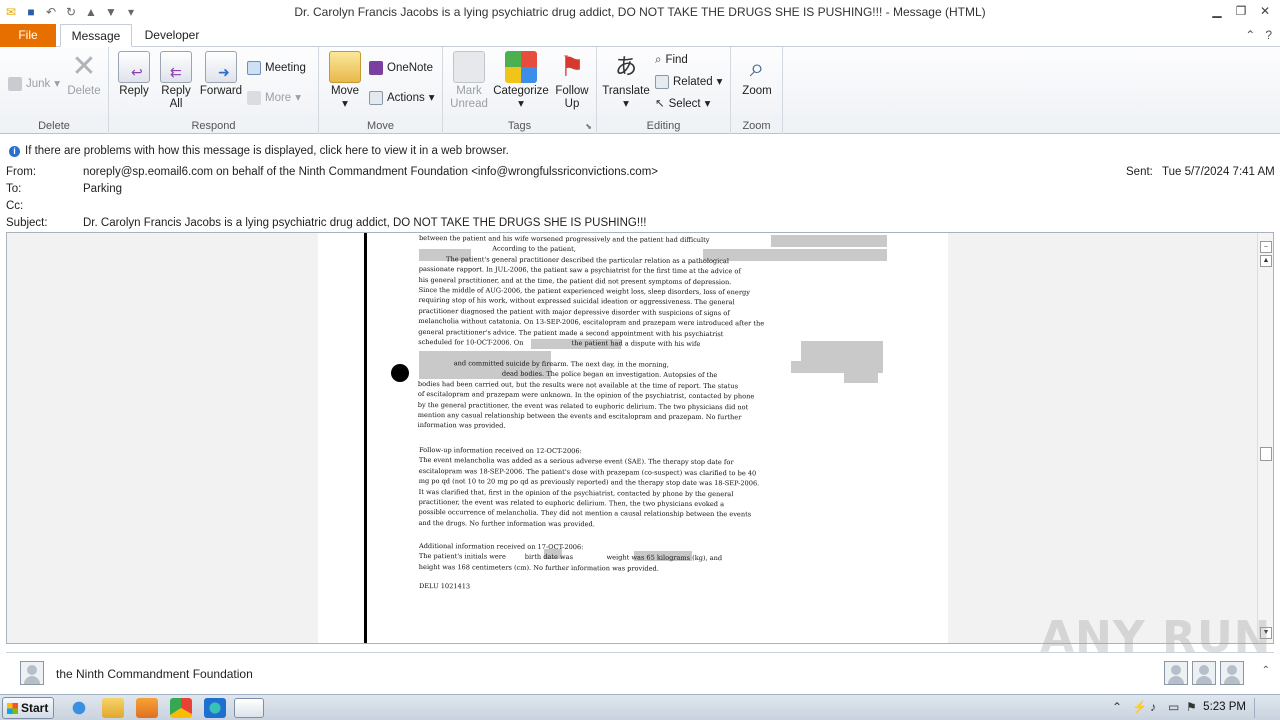 This screenshot has width=1280, height=720. Describe the element at coordinates (32, 673) in the screenshot. I see `sender-avatar` at that location.